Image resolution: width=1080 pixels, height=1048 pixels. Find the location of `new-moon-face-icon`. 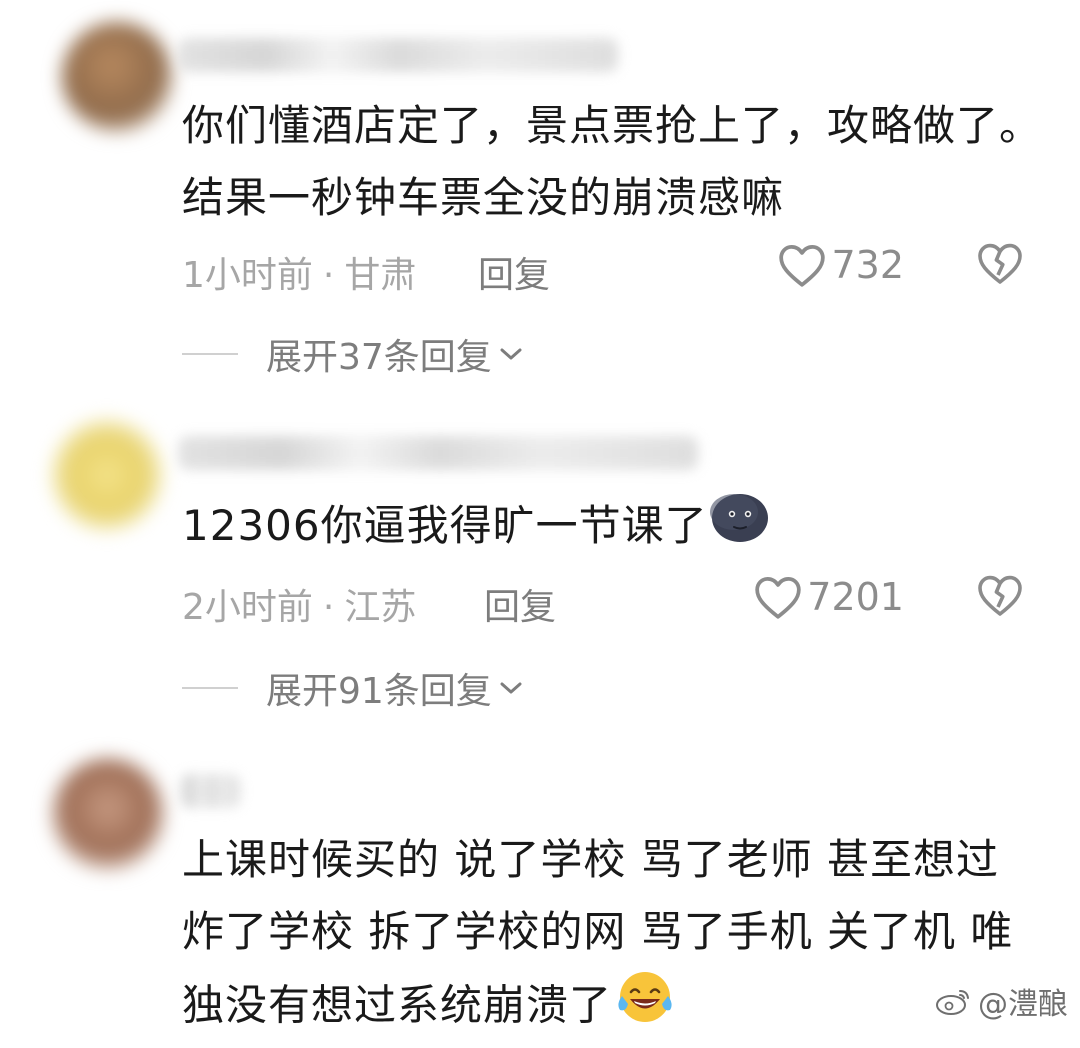

new-moon-face-icon is located at coordinates (739, 529).